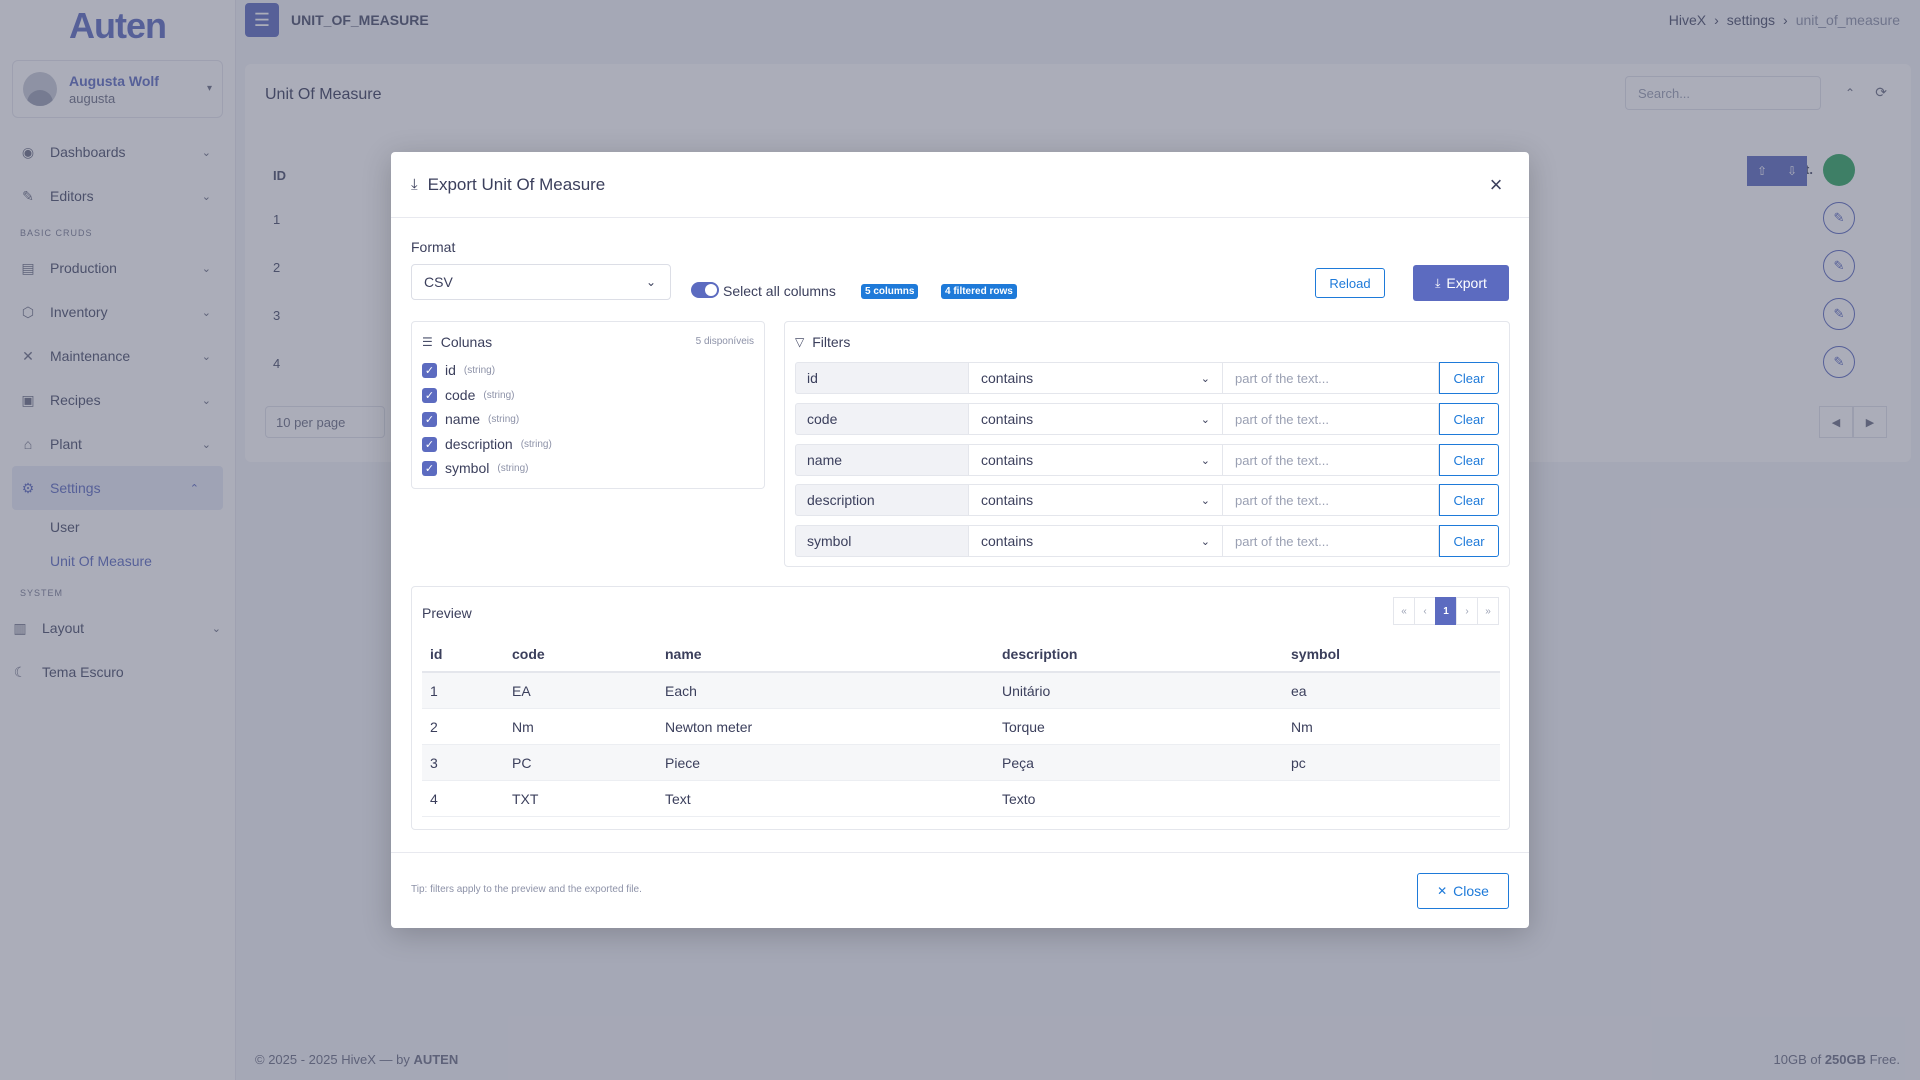 The image size is (1920, 1080). Describe the element at coordinates (525, 798) in the screenshot. I see `table-cell: TXT` at that location.